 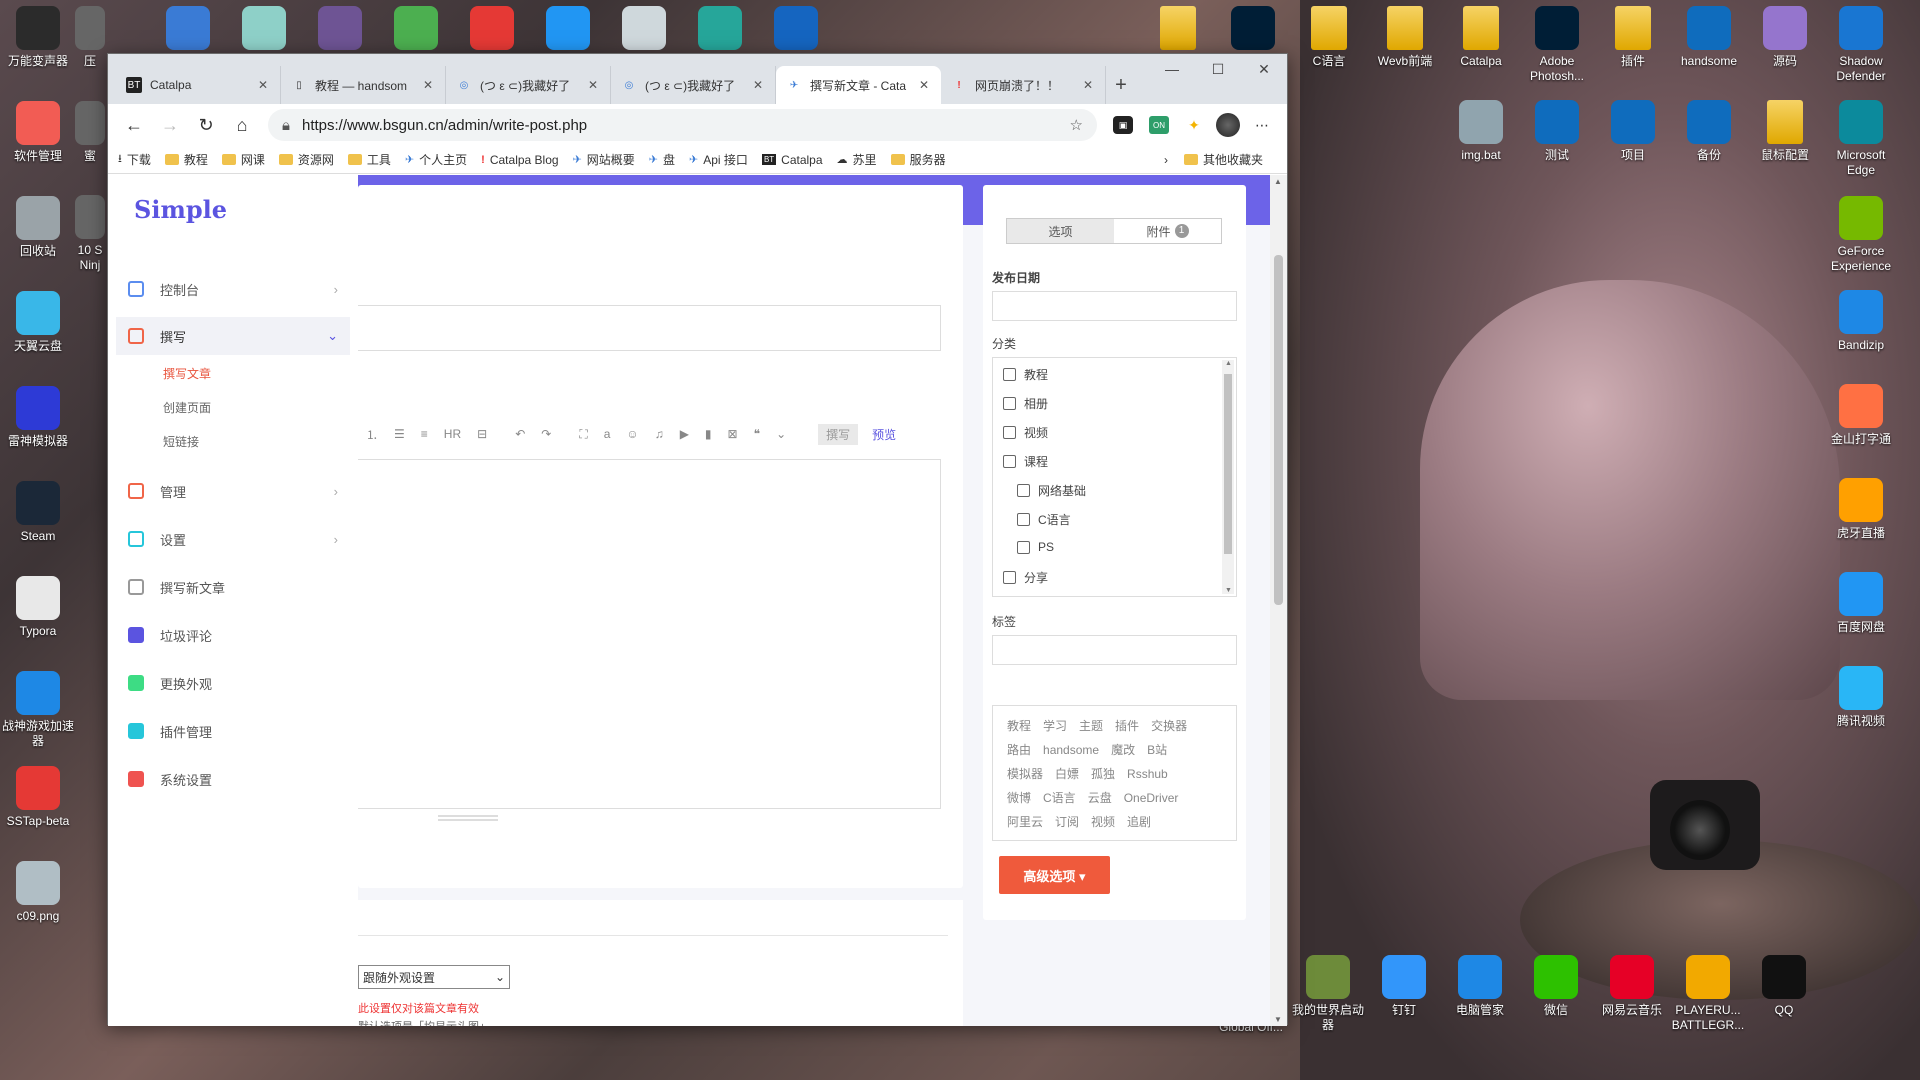 What do you see at coordinates (546, 434) in the screenshot?
I see `redo-icon: ↷` at bounding box center [546, 434].